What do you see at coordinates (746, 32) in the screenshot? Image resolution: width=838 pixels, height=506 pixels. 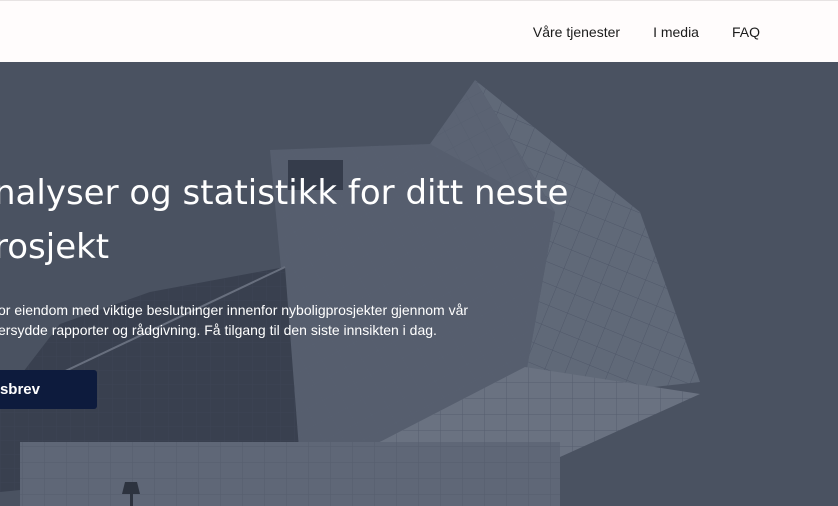 I see `nav-link-faq: FAQ` at bounding box center [746, 32].